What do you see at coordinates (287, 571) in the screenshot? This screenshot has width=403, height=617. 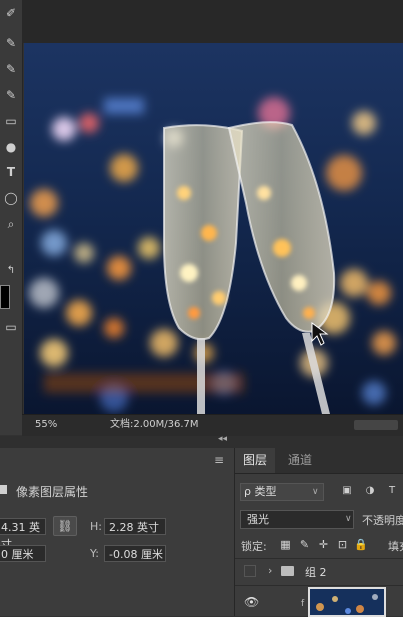 I see `folder-icon` at bounding box center [287, 571].